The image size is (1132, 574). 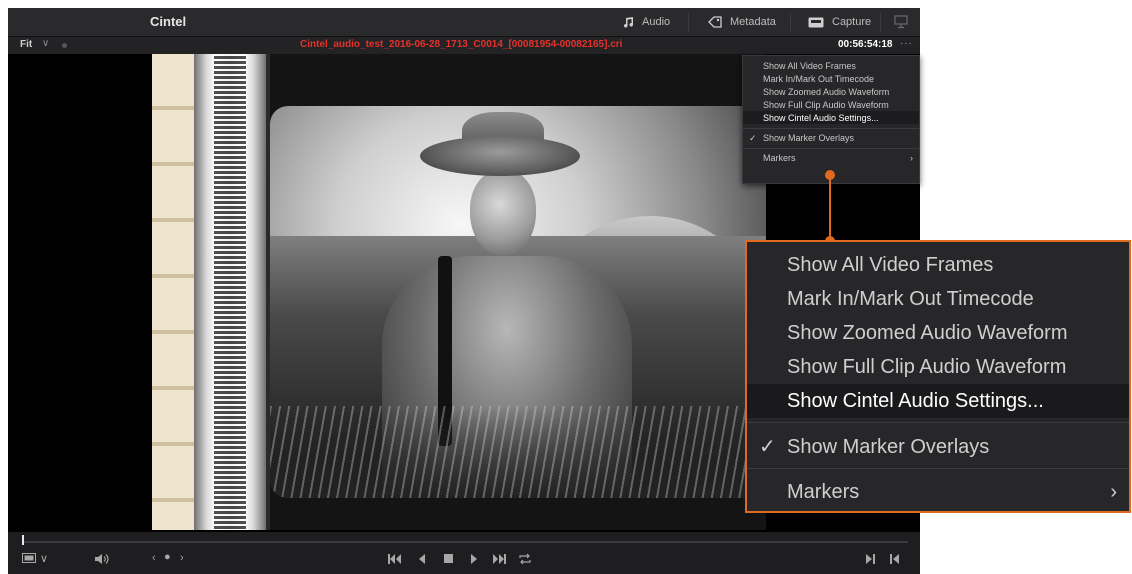 I want to click on audio-button: Audio, so click(x=646, y=22).